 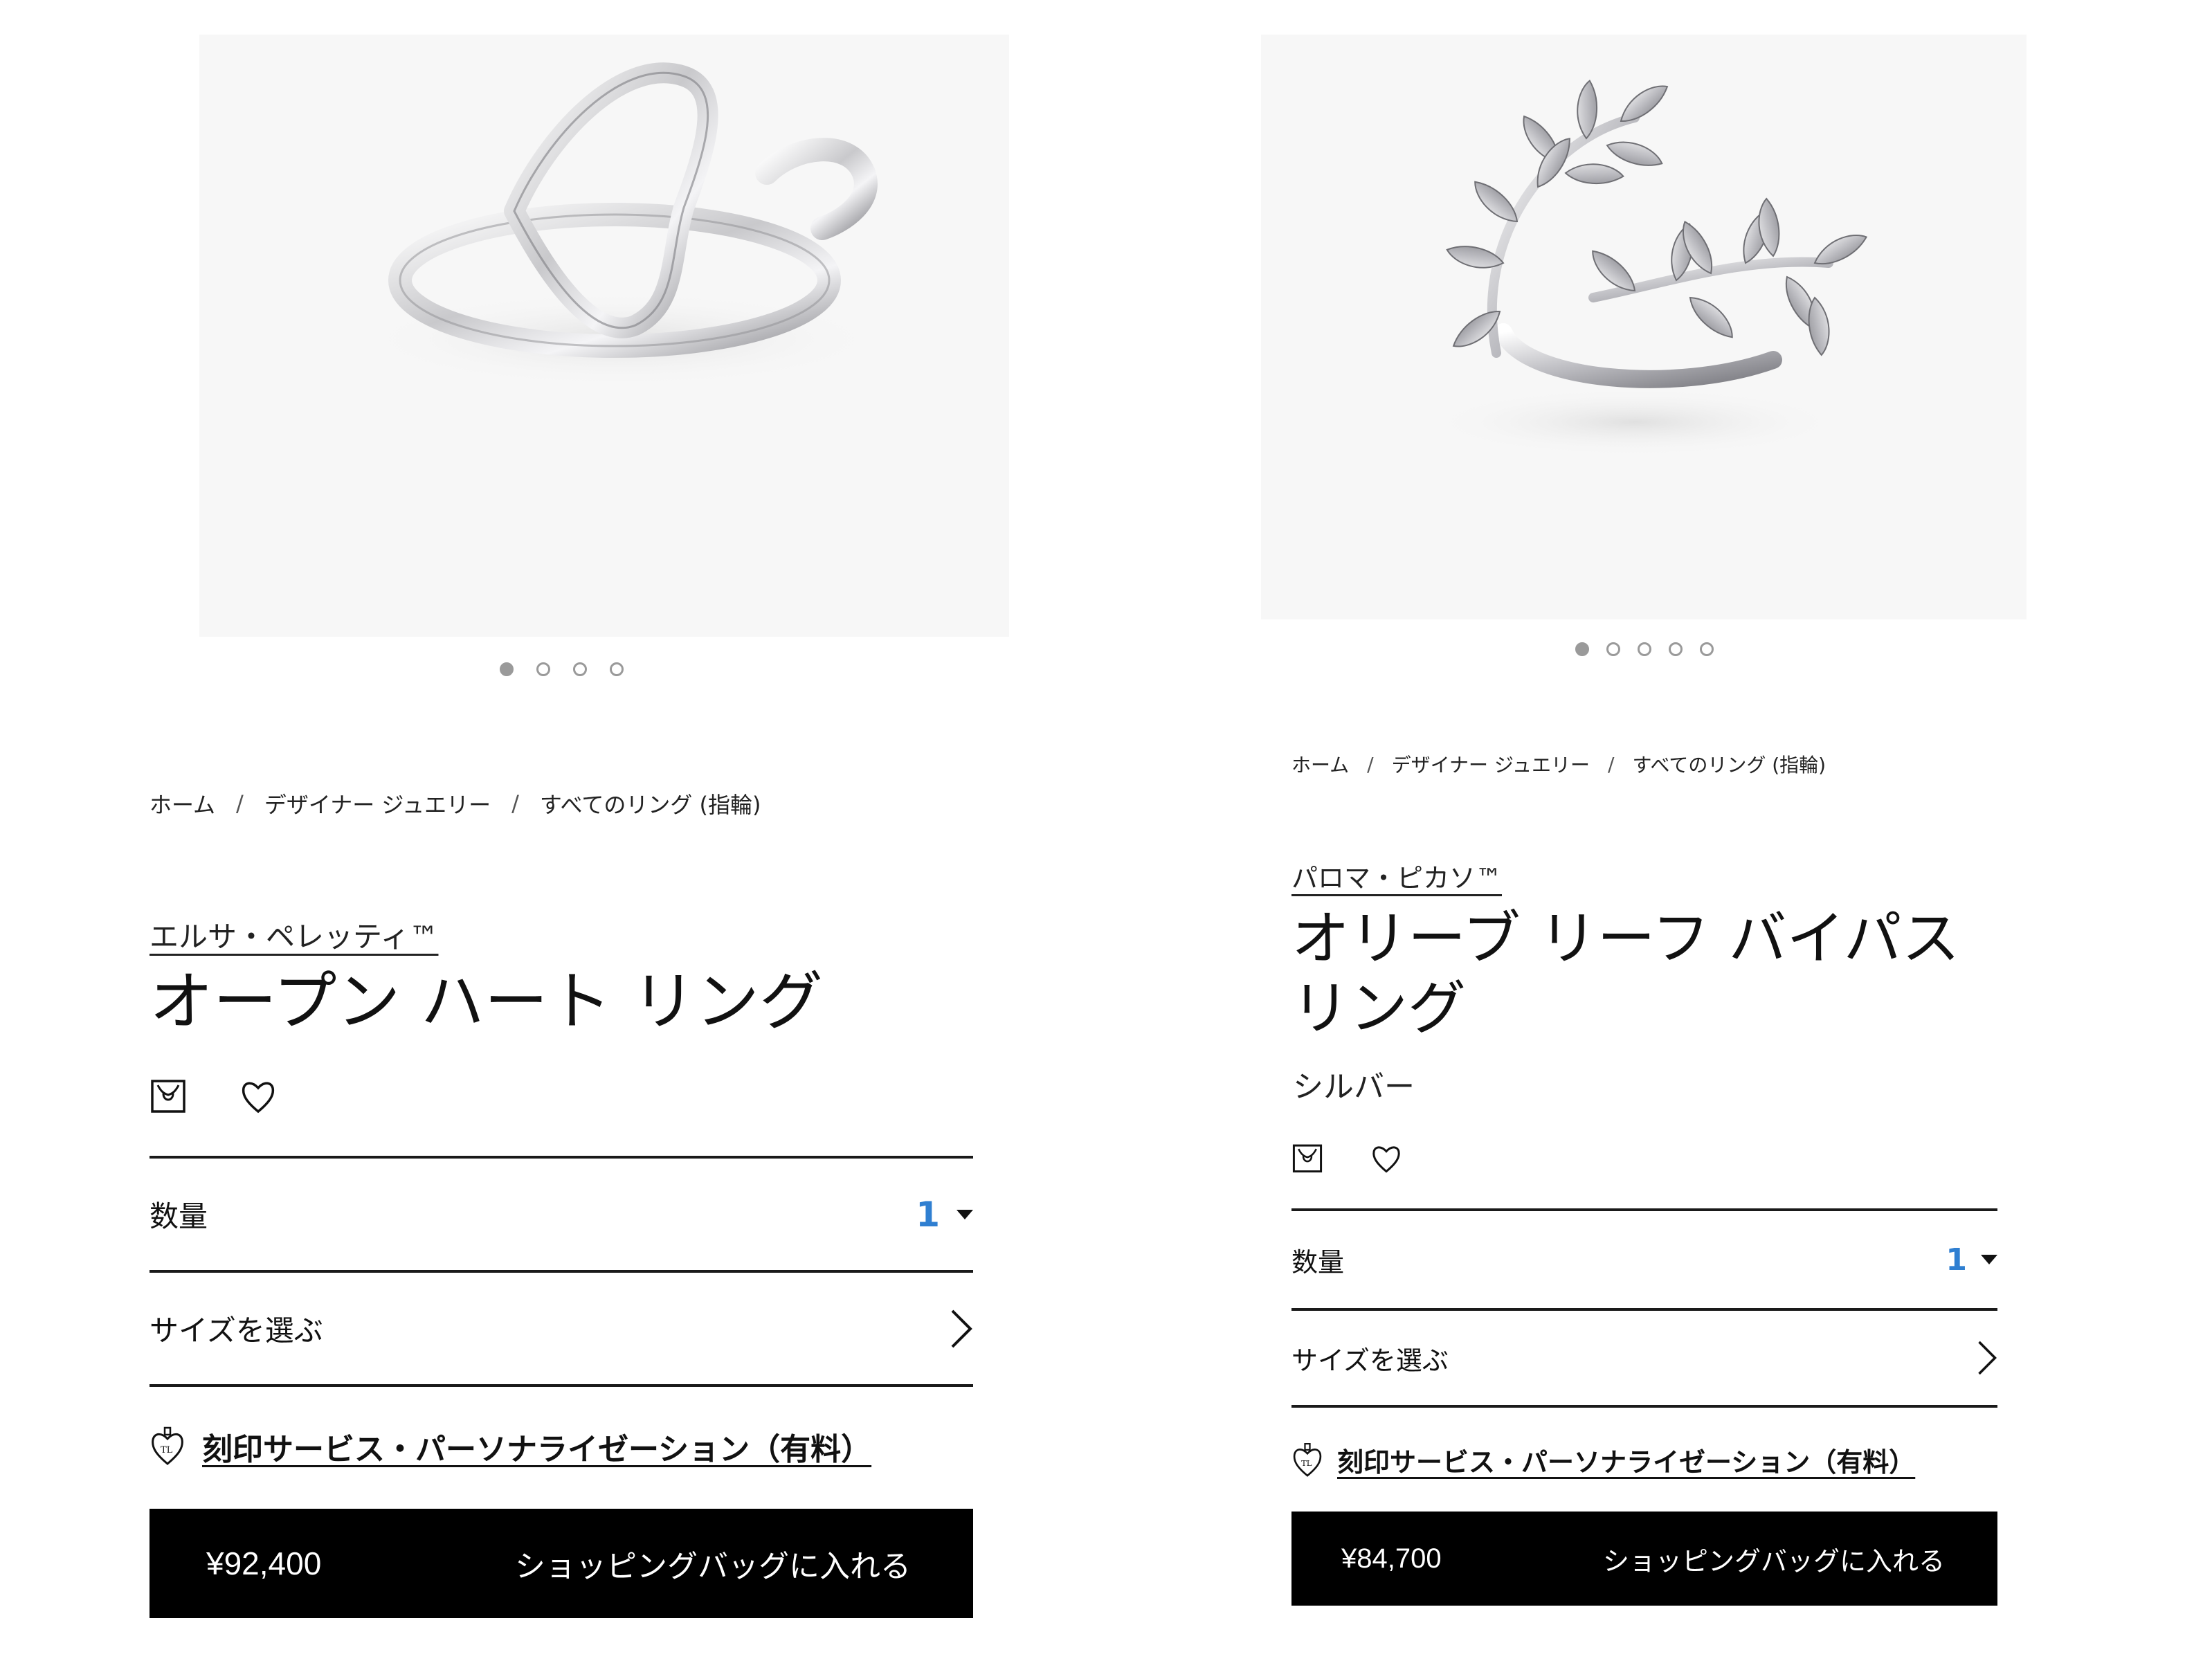 I want to click on add-to-bag-button: ¥92,400 ショッピングバッグに入れる, so click(x=561, y=1564).